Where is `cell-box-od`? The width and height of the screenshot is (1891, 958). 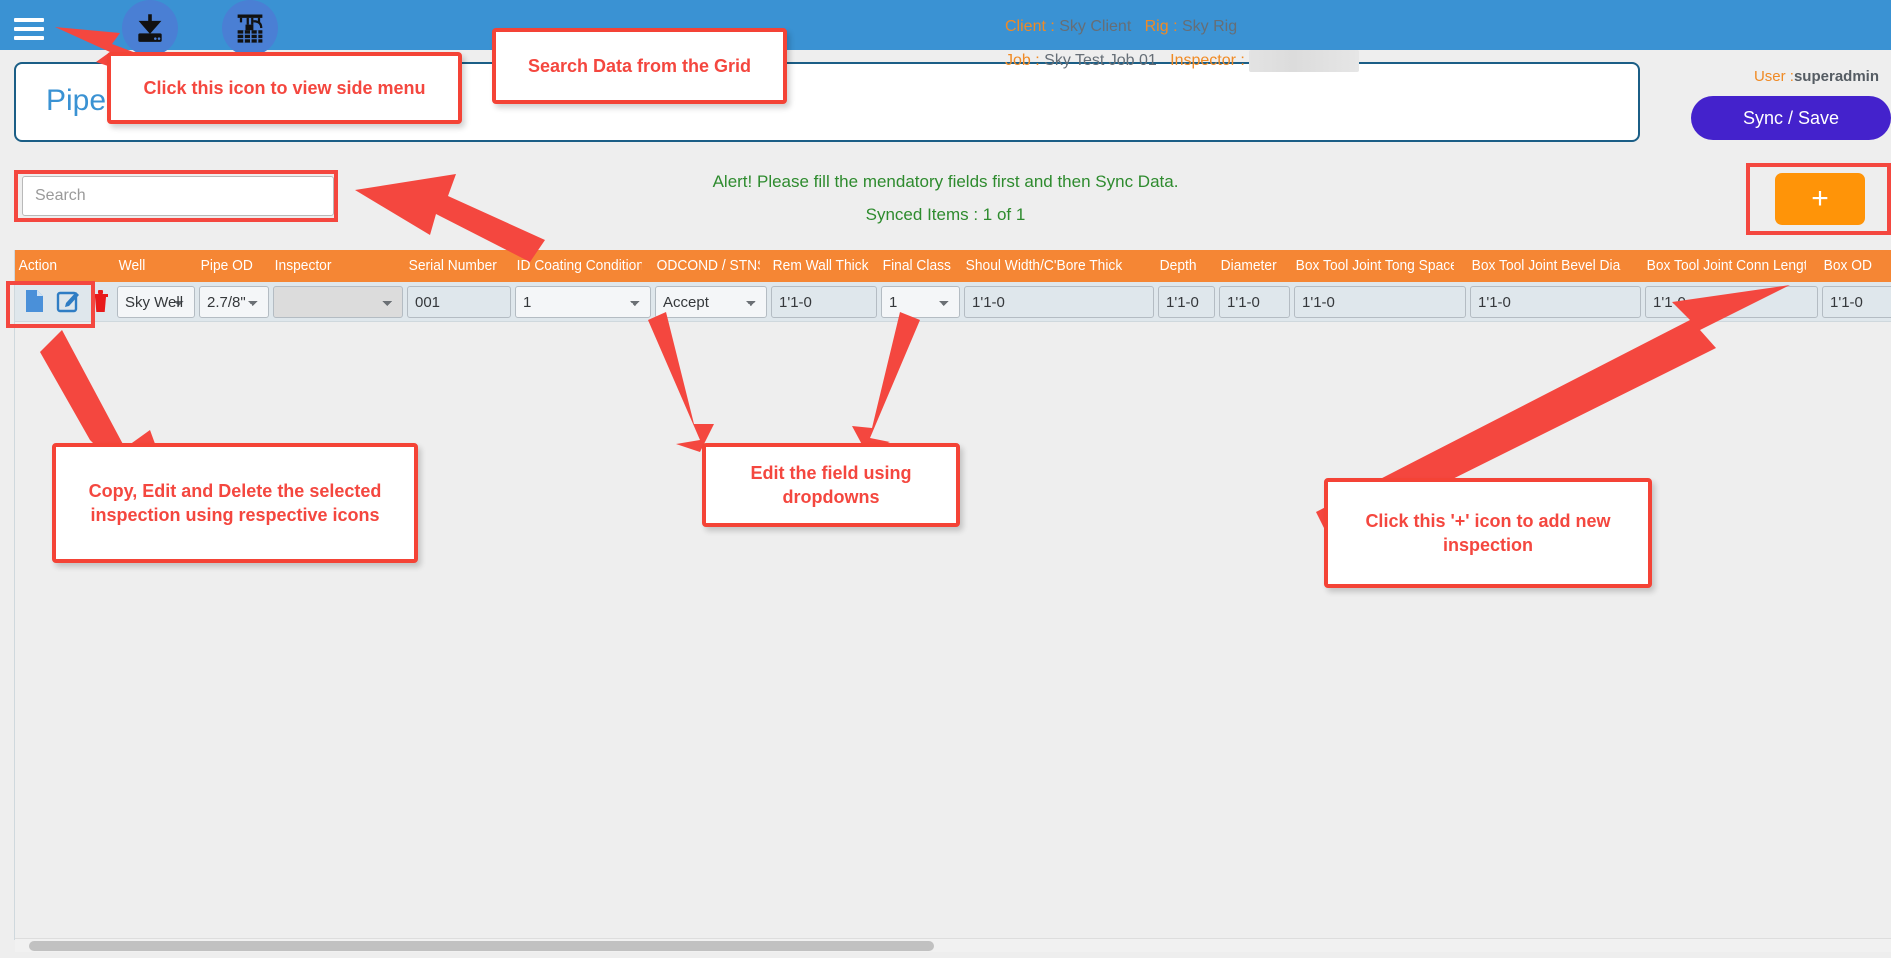
cell-box-od is located at coordinates (1855, 302).